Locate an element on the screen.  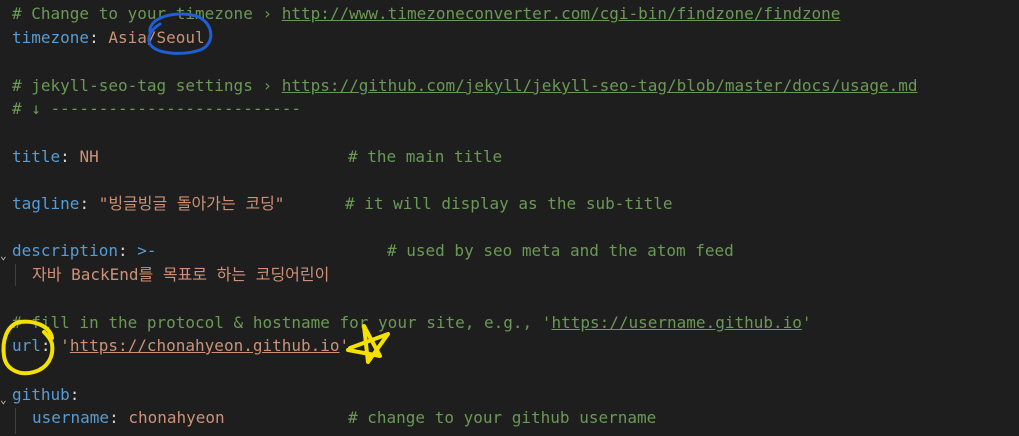
username-value: chonahyeon is located at coordinates (176, 417).